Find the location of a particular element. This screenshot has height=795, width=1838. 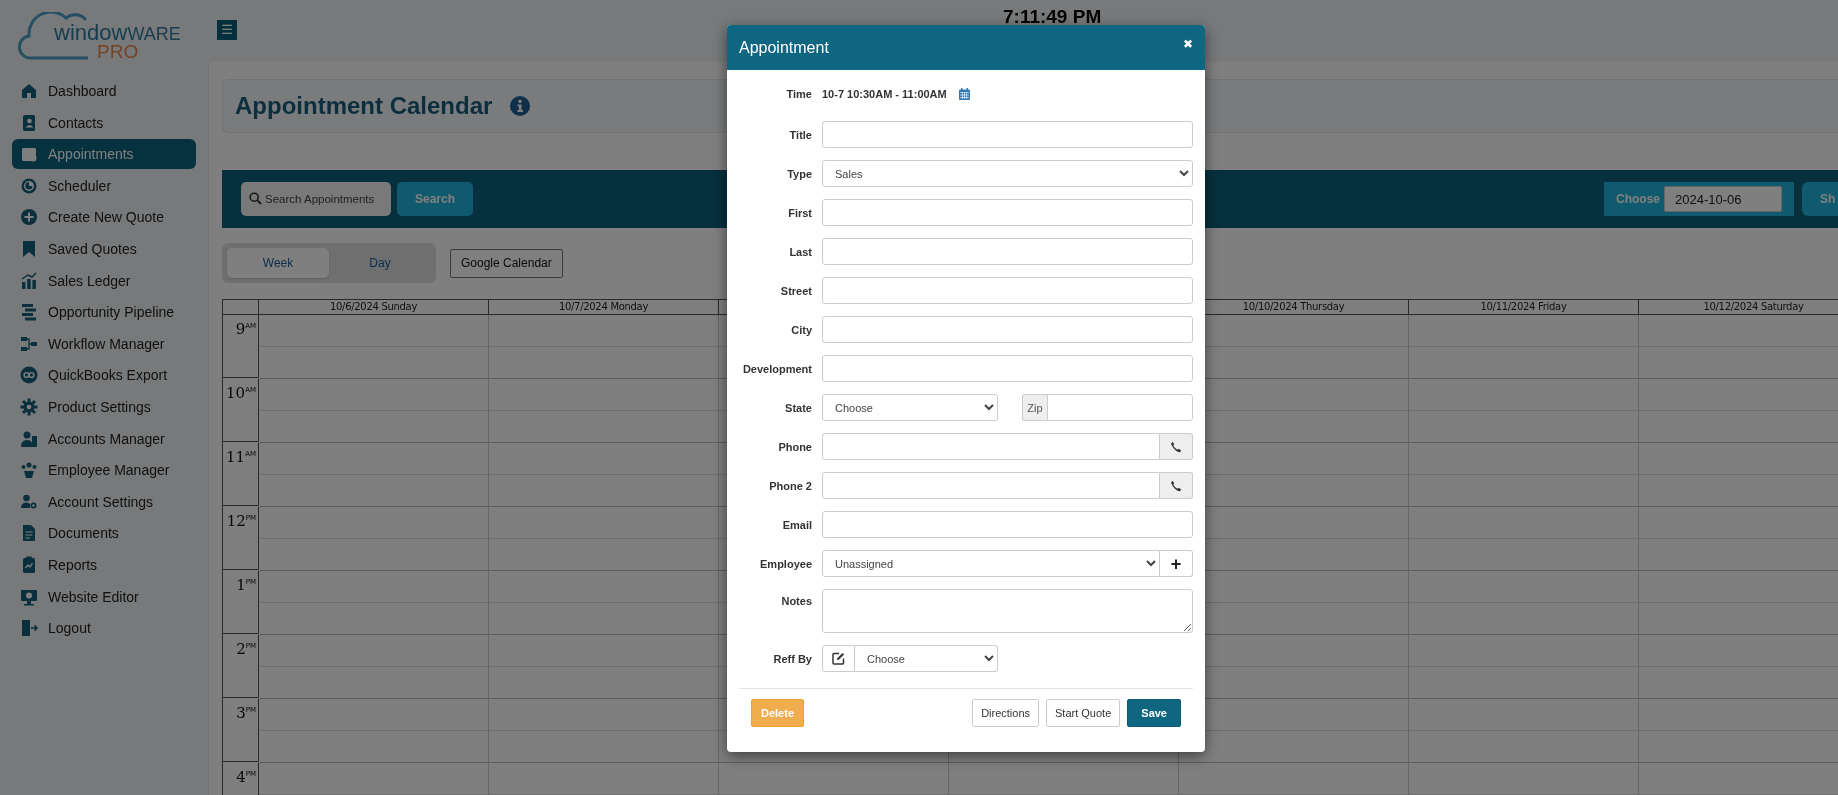

hour-label: 2$^{PM}$ is located at coordinates (241, 666).